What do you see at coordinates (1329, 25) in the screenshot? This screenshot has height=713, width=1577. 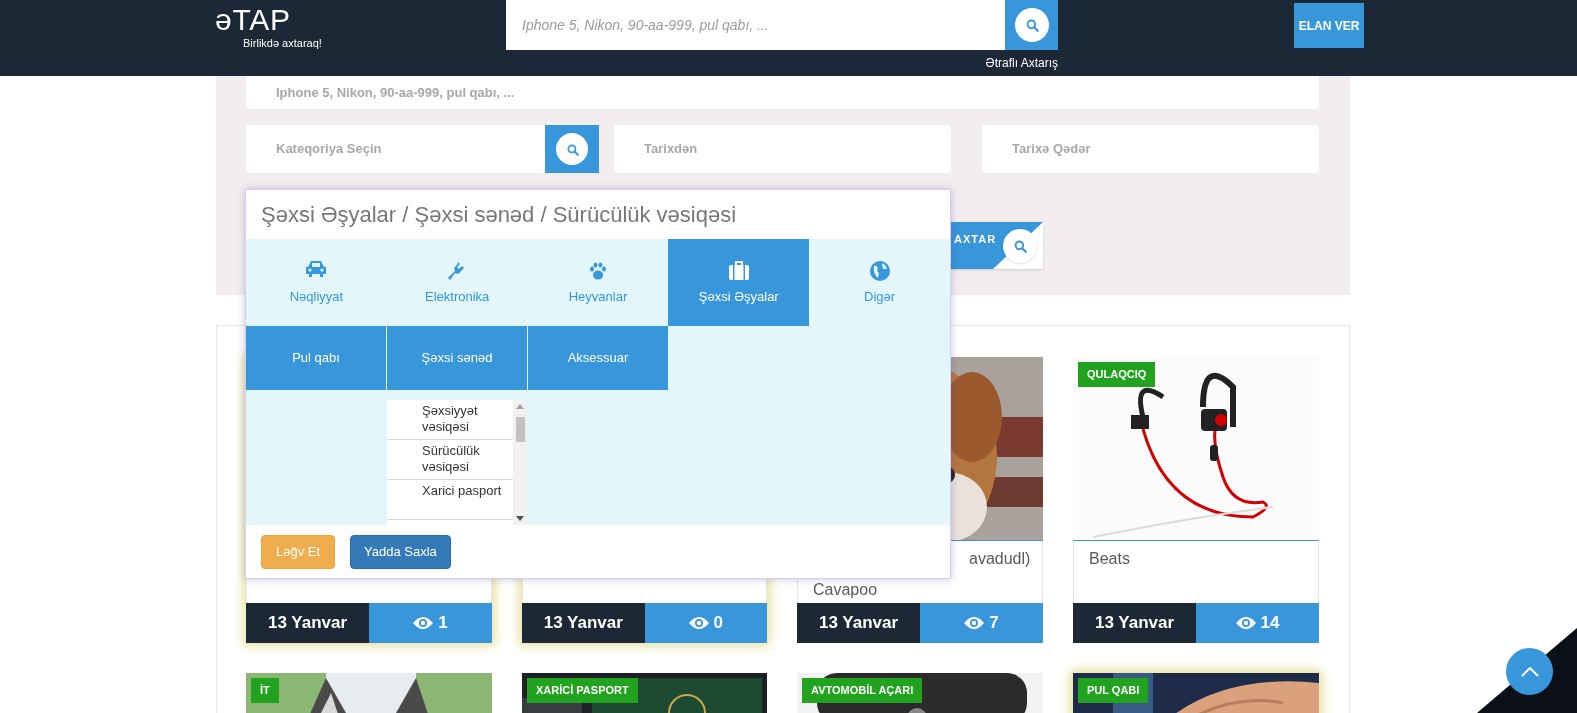 I see `post-ad-button: ELAN VER` at bounding box center [1329, 25].